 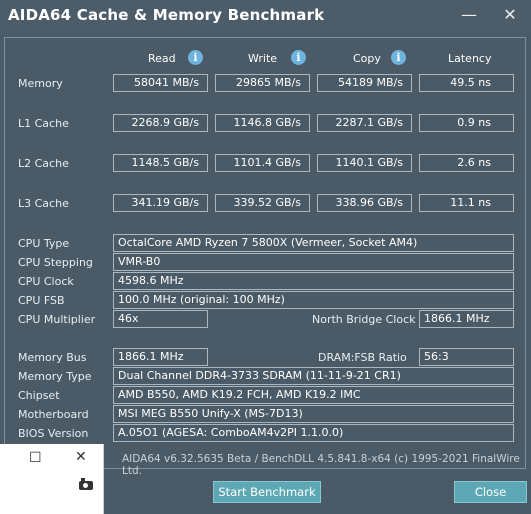 I want to click on l2-row-label: L2 Cache, so click(x=43, y=163).